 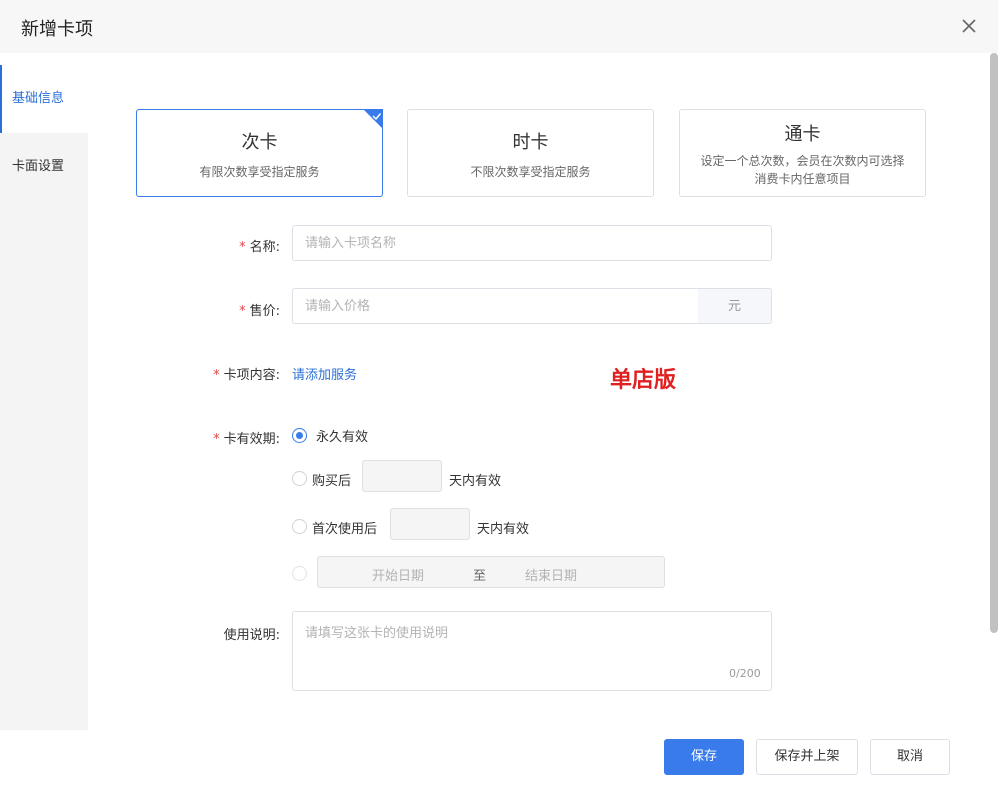 I want to click on radio-permanent, so click(x=299, y=435).